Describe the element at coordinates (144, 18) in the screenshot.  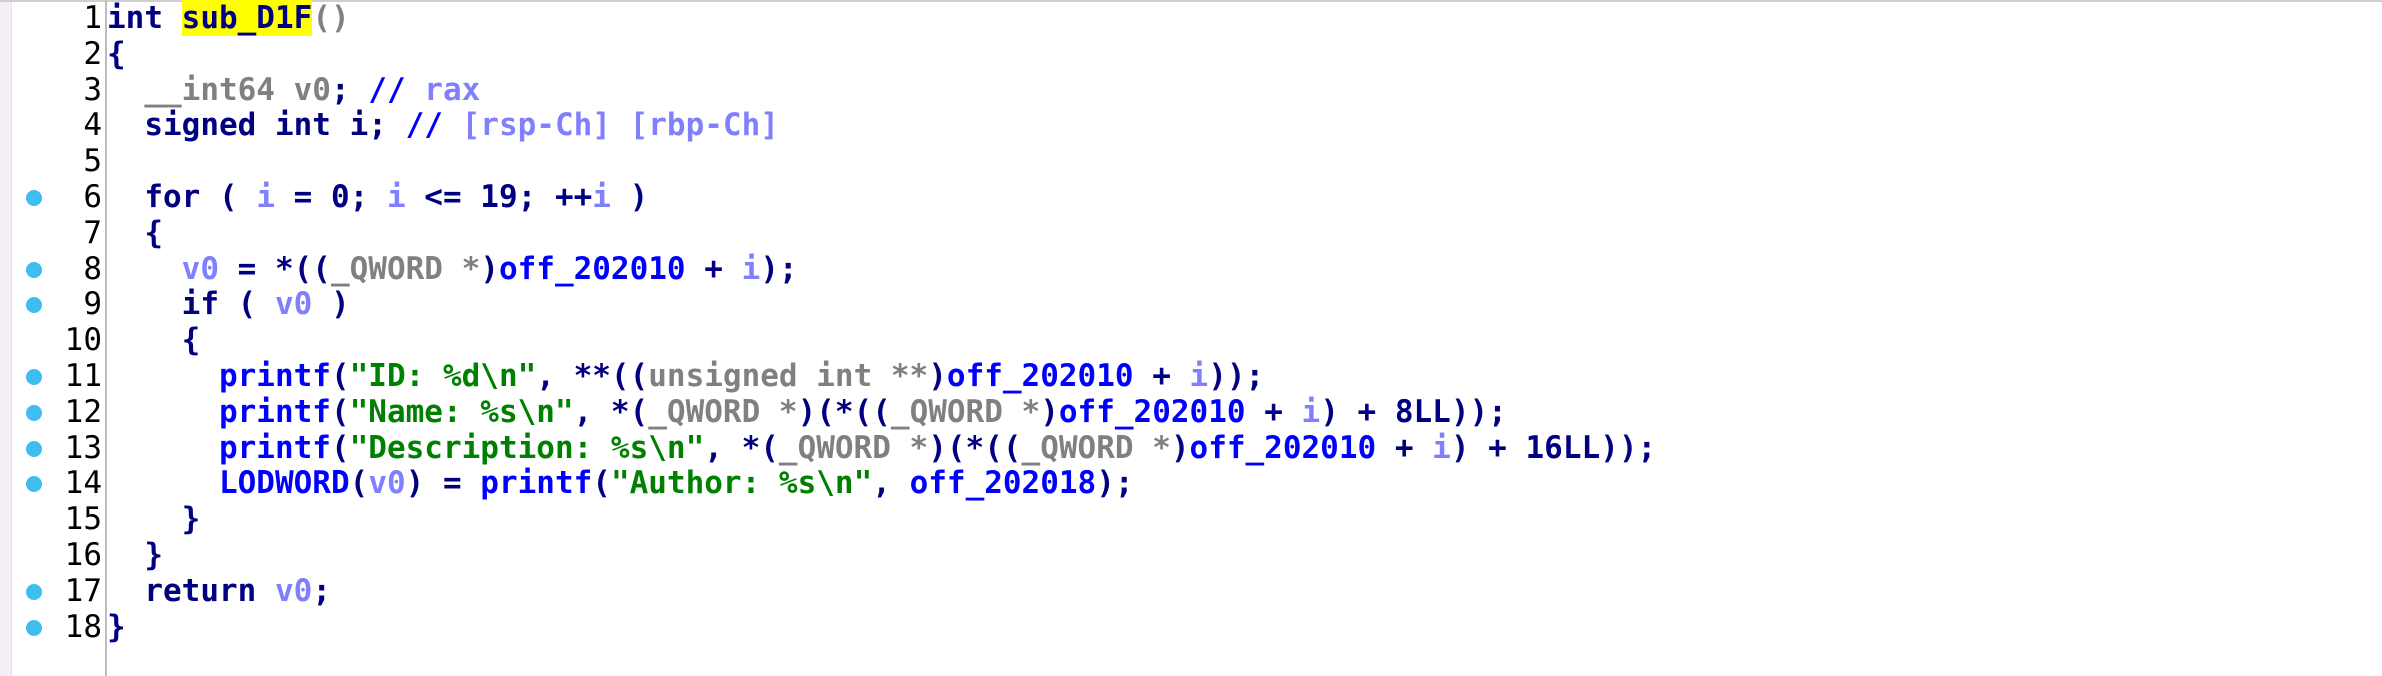
I see `code-token: int` at that location.